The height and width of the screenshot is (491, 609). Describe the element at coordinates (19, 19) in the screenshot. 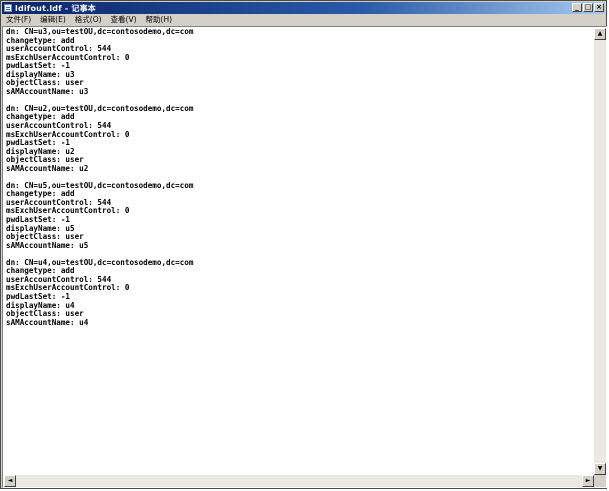

I see `menu-file: 文件(F)` at that location.